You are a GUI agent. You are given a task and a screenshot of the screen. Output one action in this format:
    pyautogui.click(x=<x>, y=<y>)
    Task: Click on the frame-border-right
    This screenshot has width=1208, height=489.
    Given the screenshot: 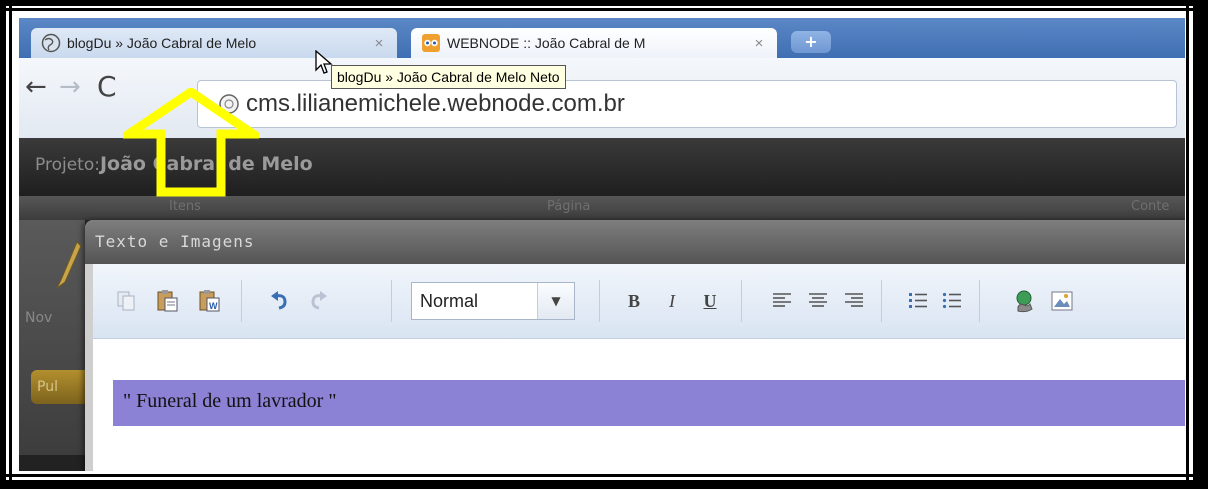 What is the action you would take?
    pyautogui.click(x=1200, y=244)
    